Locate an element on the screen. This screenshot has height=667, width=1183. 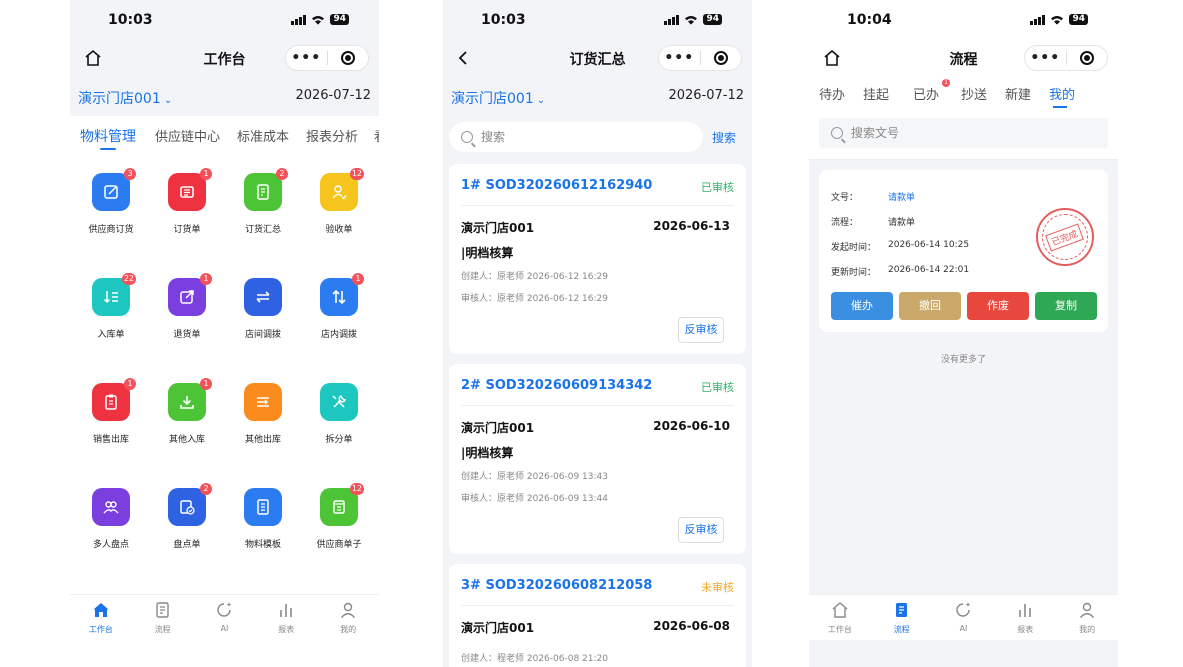
grid-item: 1 店内调拨 is located at coordinates (339, 306).